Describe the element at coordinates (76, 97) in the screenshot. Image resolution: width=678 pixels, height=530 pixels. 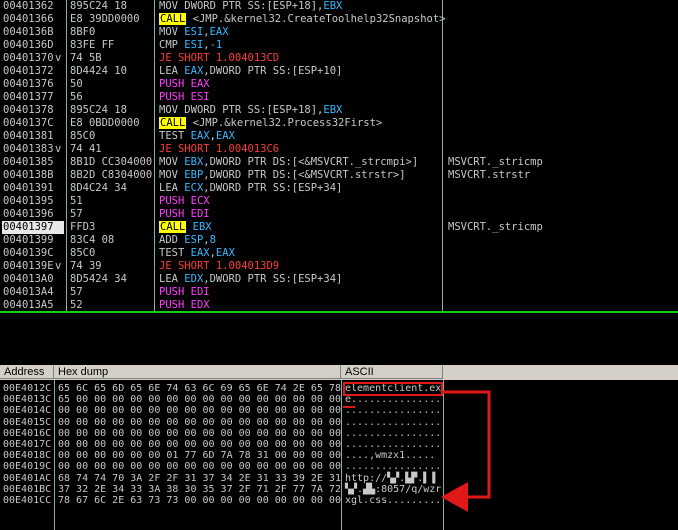
I see `opcode-bytes: 56` at that location.